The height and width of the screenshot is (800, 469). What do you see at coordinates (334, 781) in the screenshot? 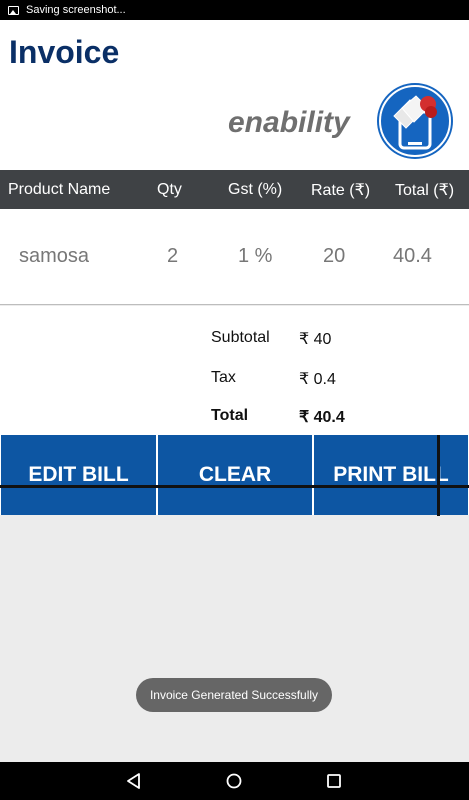
I see `recents-icon` at bounding box center [334, 781].